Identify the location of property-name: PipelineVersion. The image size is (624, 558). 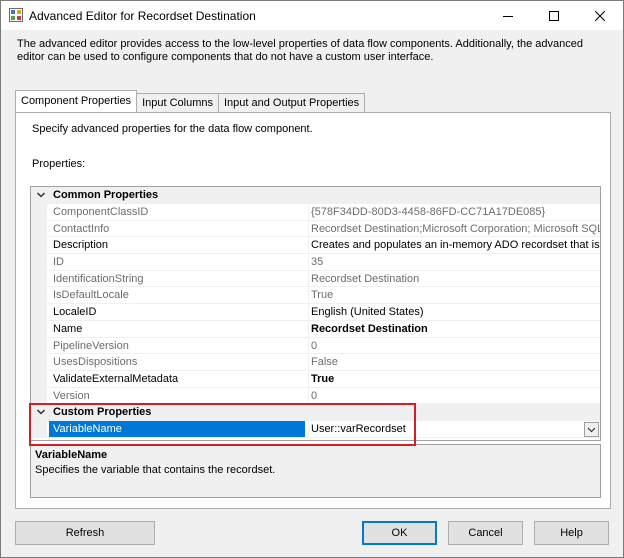
(91, 345).